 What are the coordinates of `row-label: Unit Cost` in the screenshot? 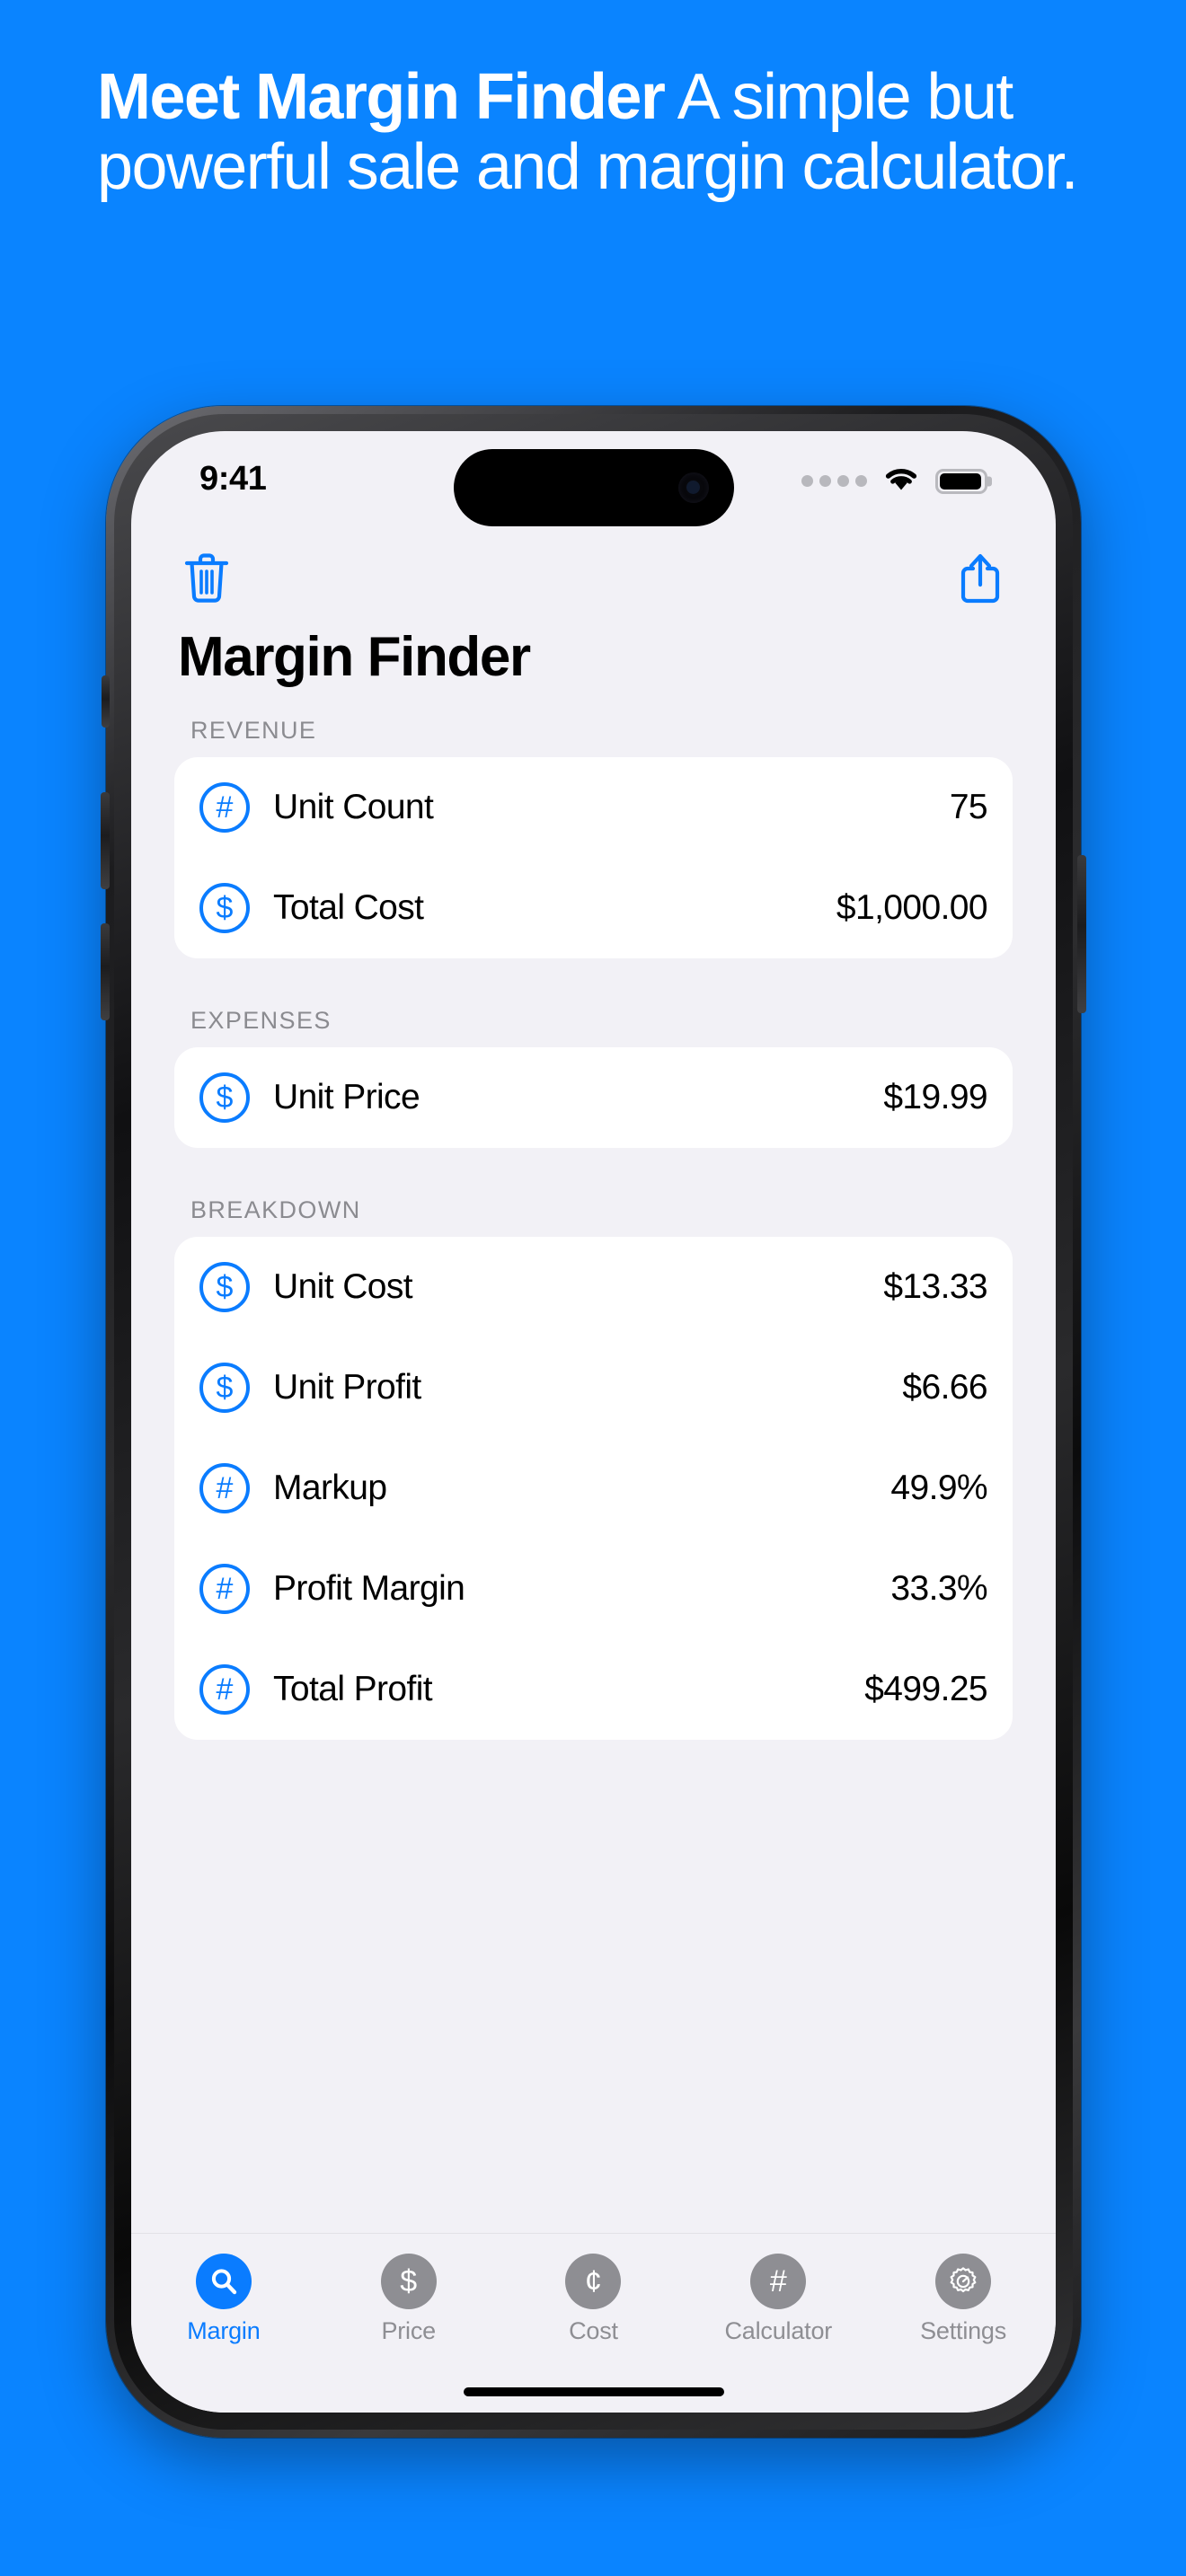 It's located at (343, 1286).